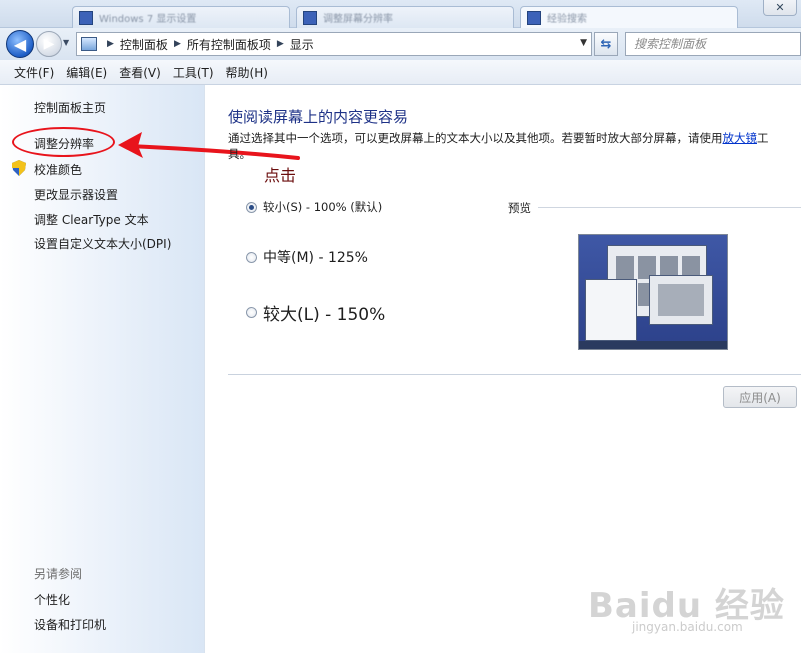  I want to click on option-medium: 中等(M) - 125%, so click(307, 257).